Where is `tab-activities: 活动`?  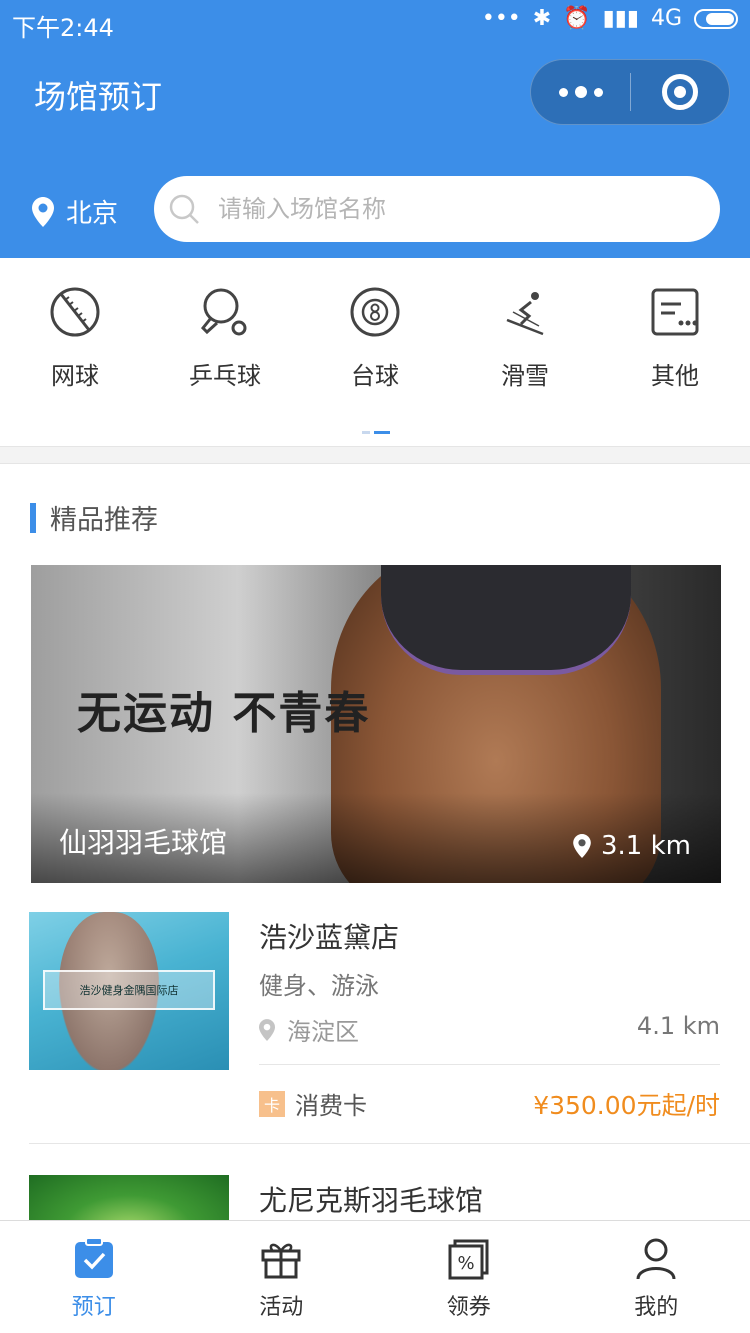
tab-activities: 活动 is located at coordinates (282, 1277).